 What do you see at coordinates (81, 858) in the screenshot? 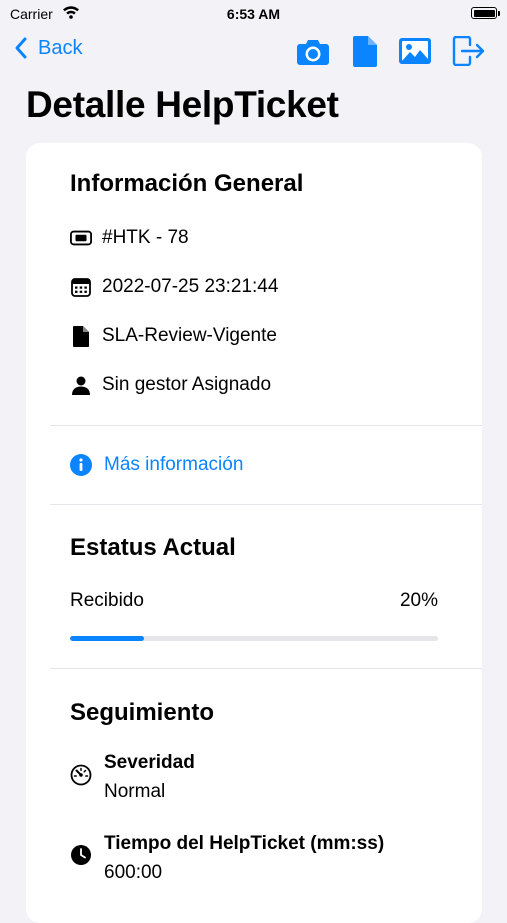
I see `clock-icon` at bounding box center [81, 858].